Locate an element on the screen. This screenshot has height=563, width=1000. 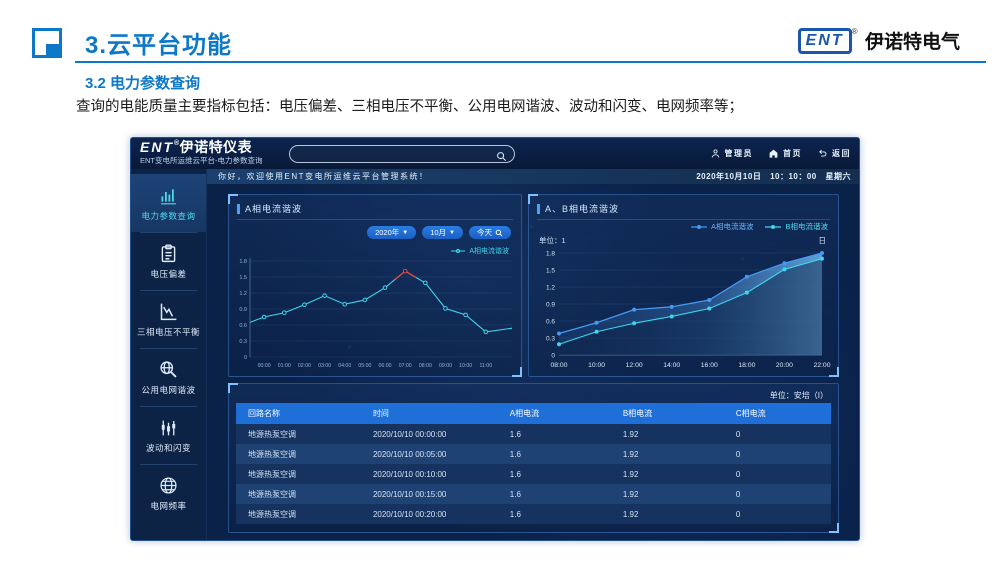
chart2-unit-label: 单位：1 is located at coordinates (552, 240).